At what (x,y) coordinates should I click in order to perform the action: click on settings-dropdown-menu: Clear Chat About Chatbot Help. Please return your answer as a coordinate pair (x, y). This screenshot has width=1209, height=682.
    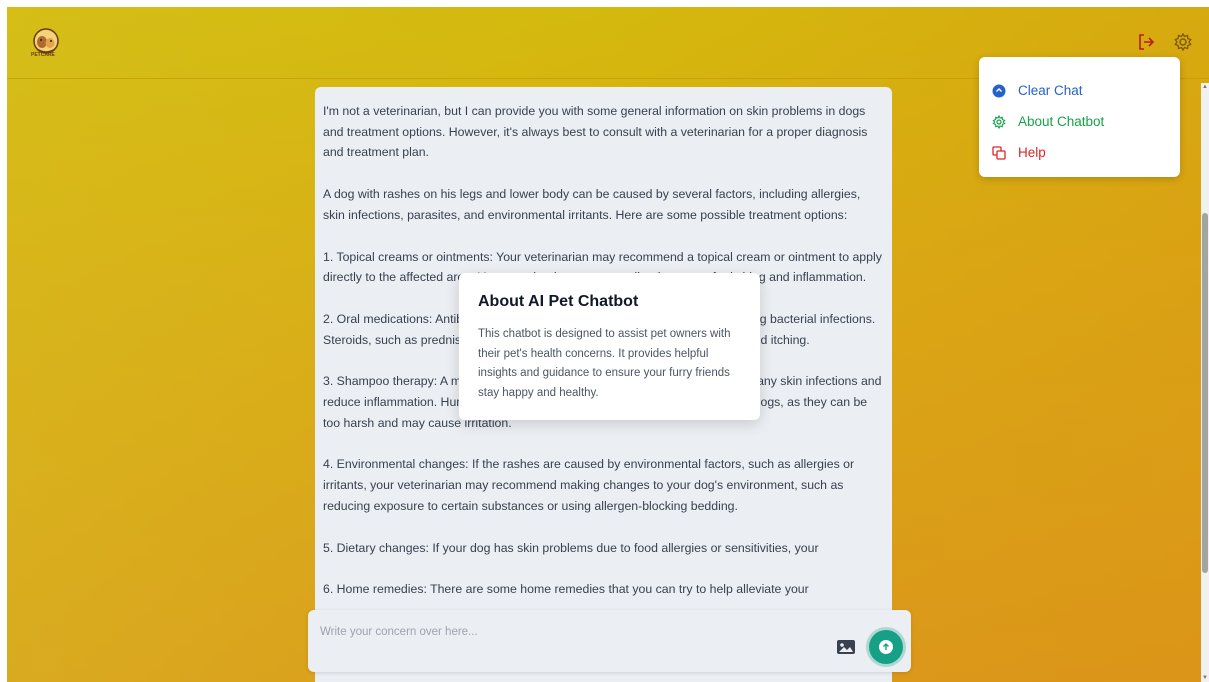
    Looking at the image, I should click on (1079, 117).